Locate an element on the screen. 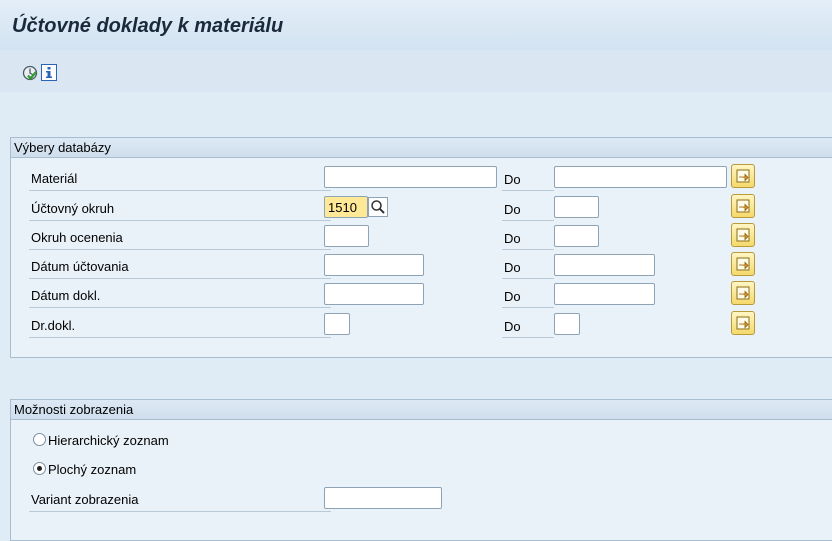 This screenshot has width=832, height=541. material-to-input is located at coordinates (640, 177).